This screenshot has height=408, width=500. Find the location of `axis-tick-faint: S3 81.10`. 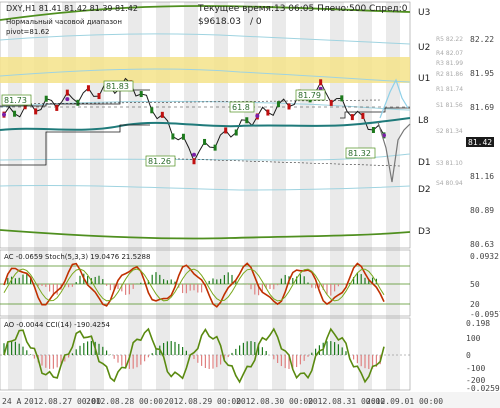

axis-tick-faint: S3 81.10 is located at coordinates (449, 163).